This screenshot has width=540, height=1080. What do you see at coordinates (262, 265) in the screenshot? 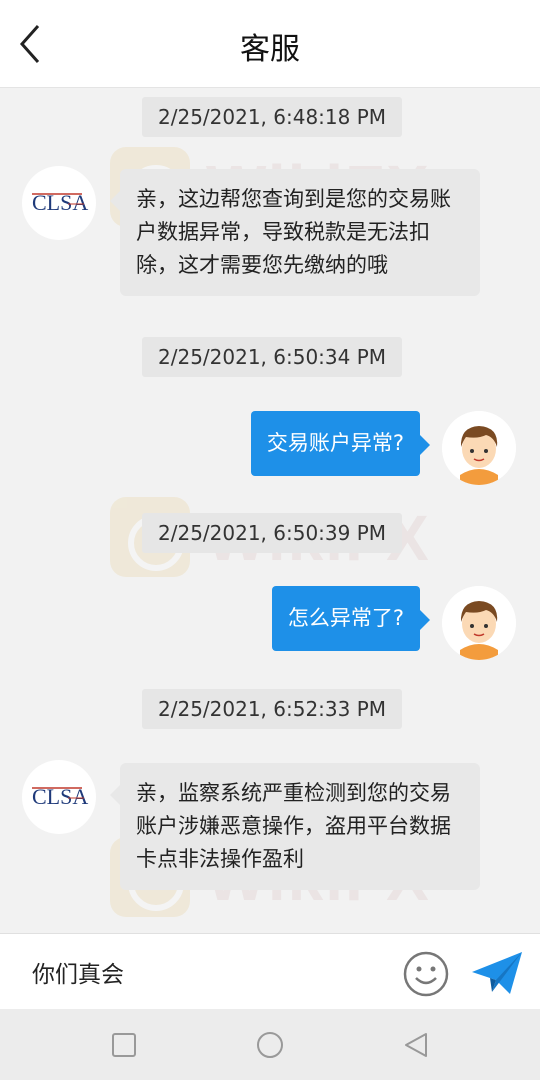
I see `message-line: 除，这才需要您先缴纳的哦` at bounding box center [262, 265].